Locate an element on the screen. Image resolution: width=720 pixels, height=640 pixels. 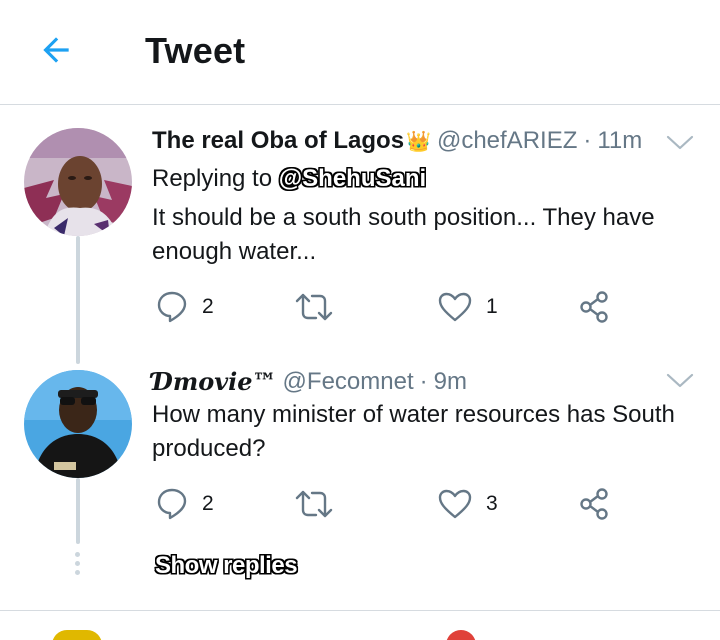
tweet-actions: 2 3 is located at coordinates (392, 504).